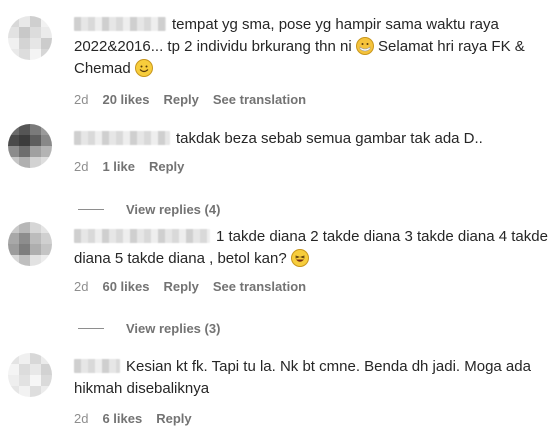 The image size is (558, 436). I want to click on view-replies-label: View replies (3), so click(173, 328).